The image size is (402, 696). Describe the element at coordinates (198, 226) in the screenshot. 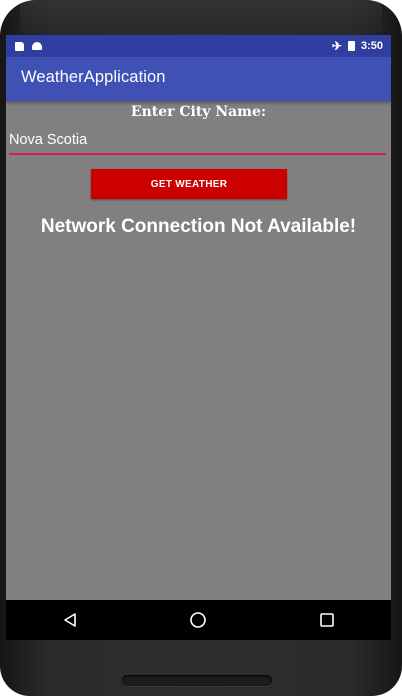

I see `network-status-message: Network Connection Not Available!` at that location.